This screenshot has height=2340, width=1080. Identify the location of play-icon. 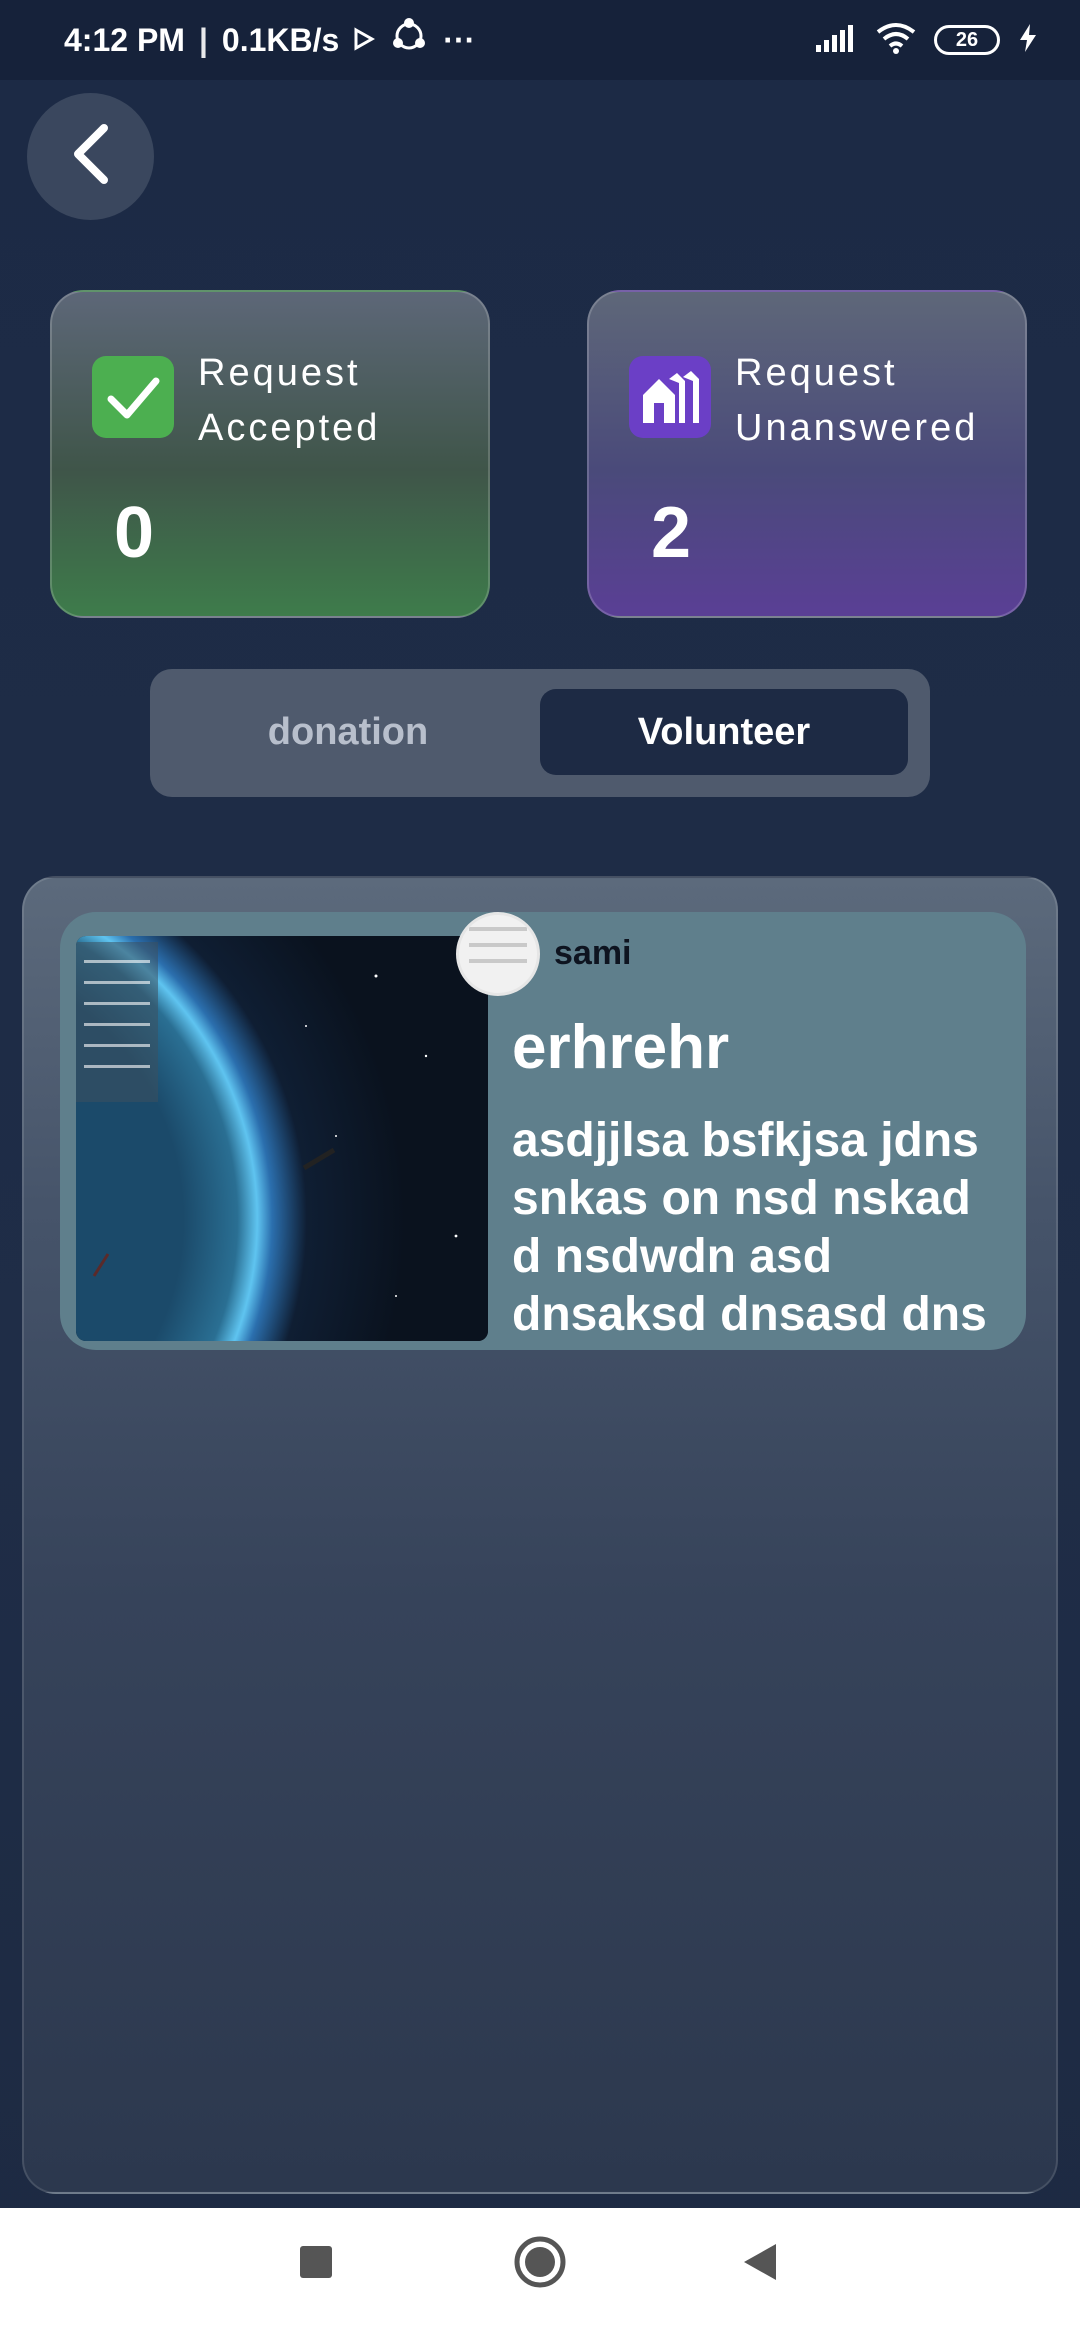
(364, 40).